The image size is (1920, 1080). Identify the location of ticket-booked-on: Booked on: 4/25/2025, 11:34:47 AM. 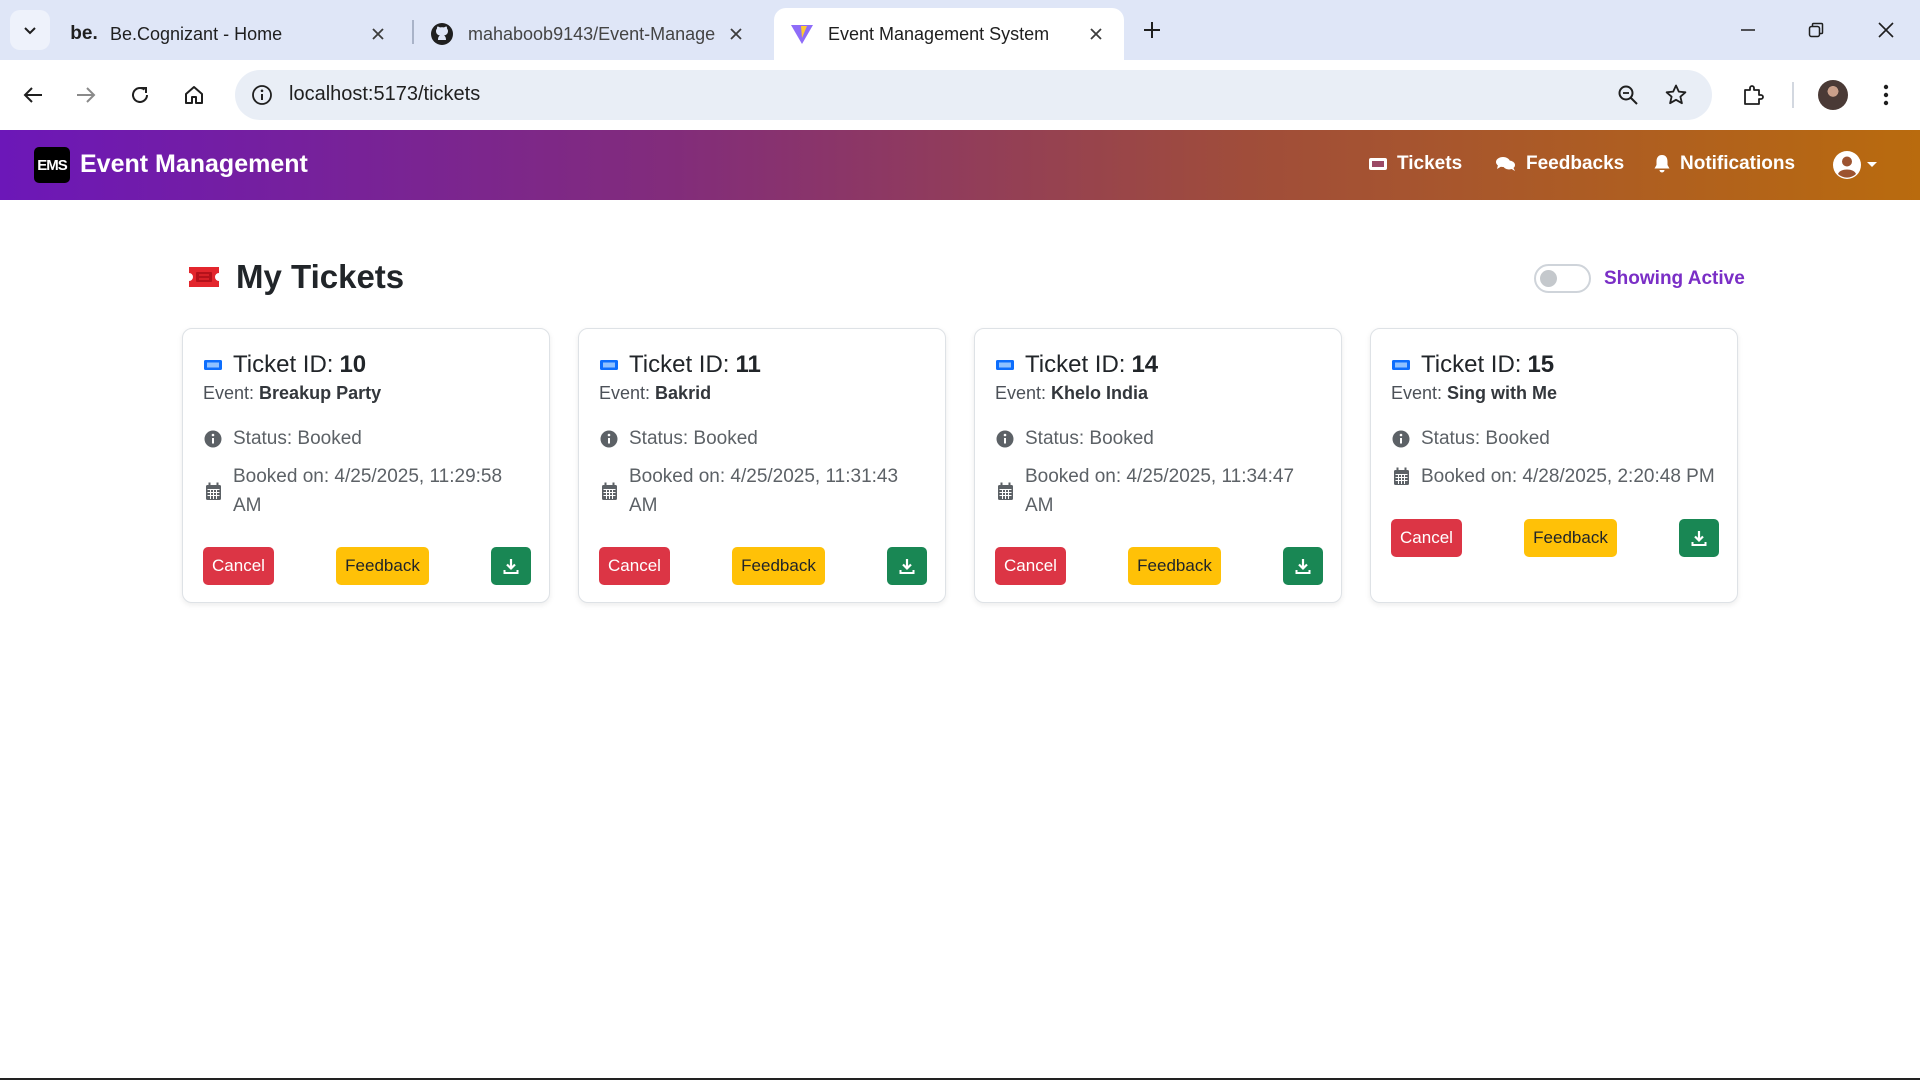
(1160, 491).